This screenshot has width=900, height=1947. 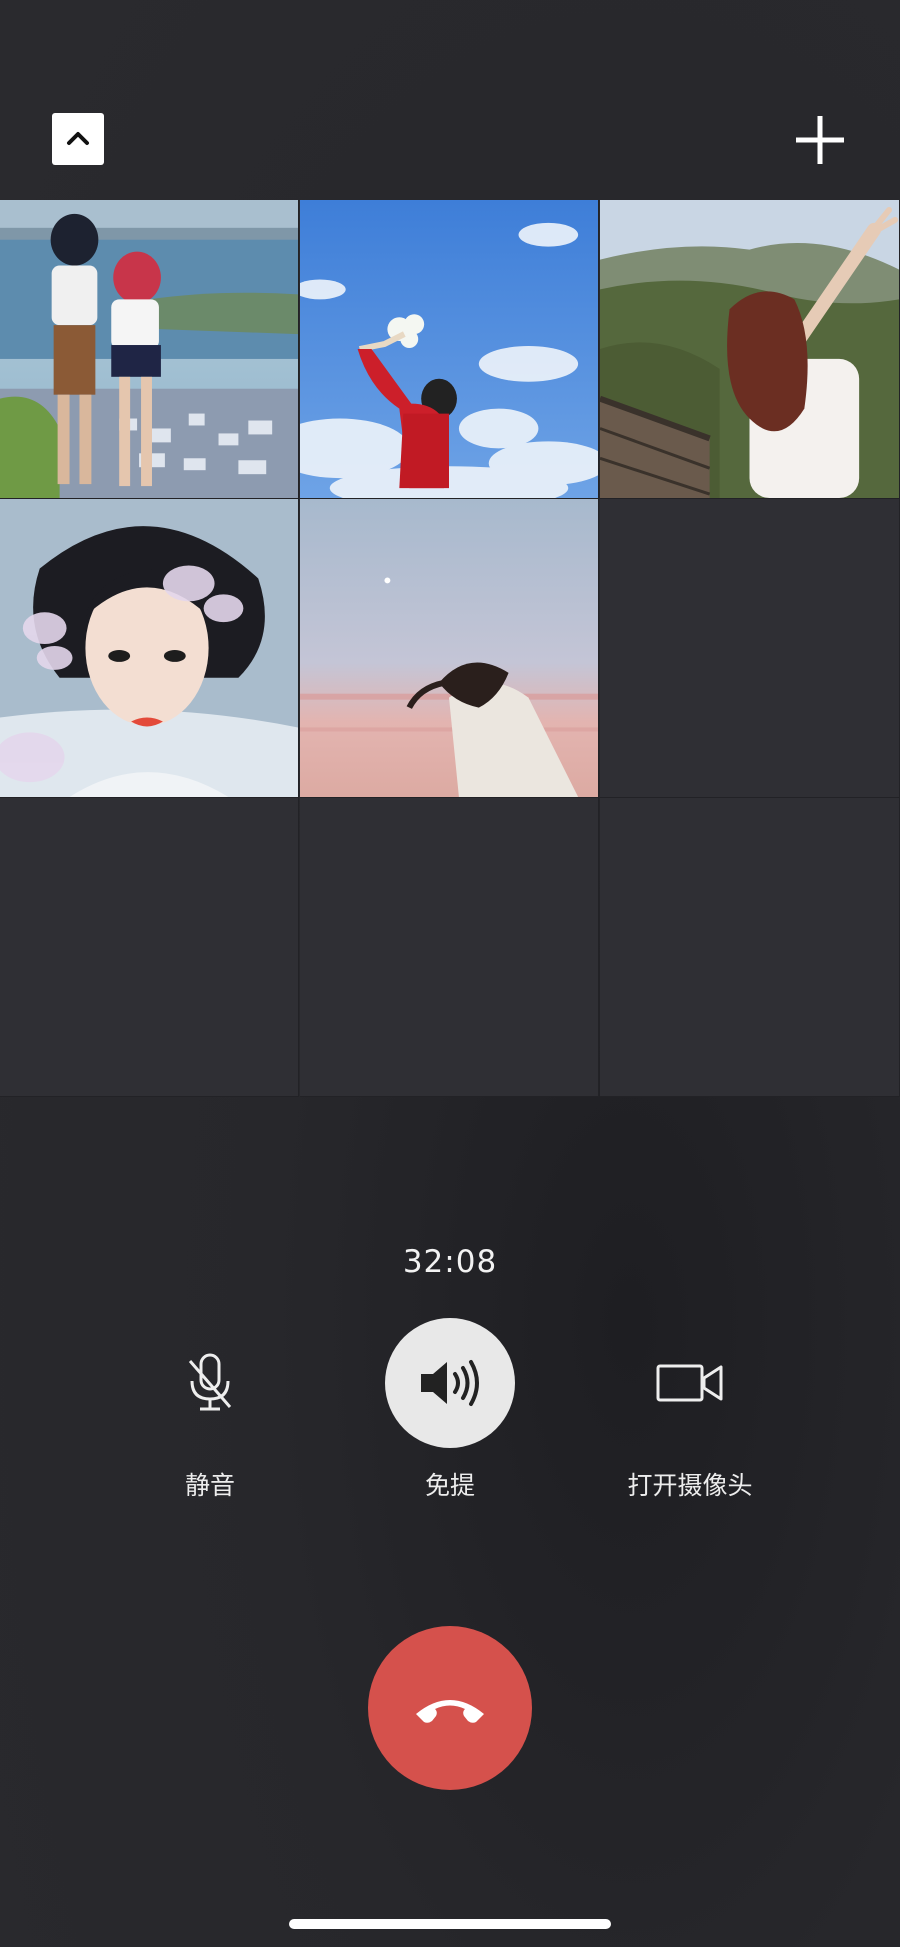 I want to click on camera-button: 打开摄像头, so click(x=690, y=1410).